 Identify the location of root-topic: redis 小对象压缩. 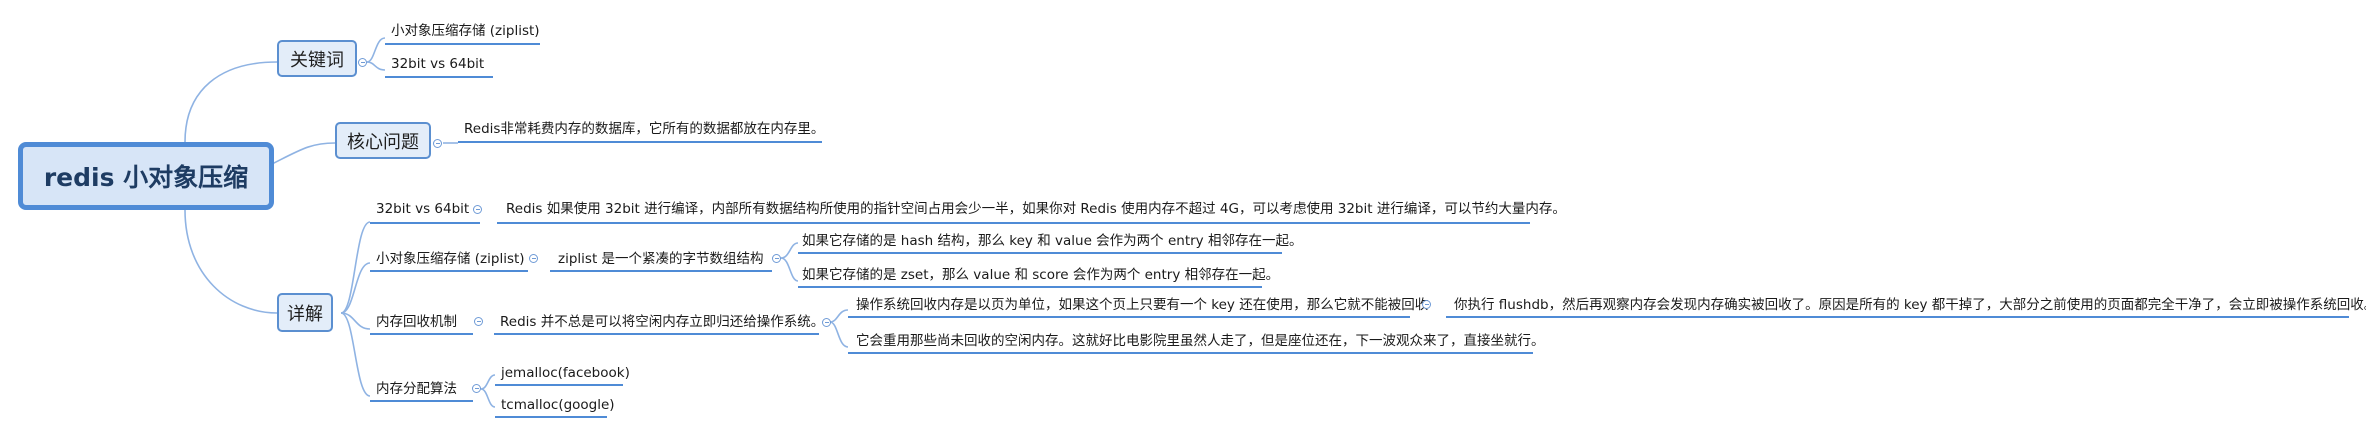
(146, 176).